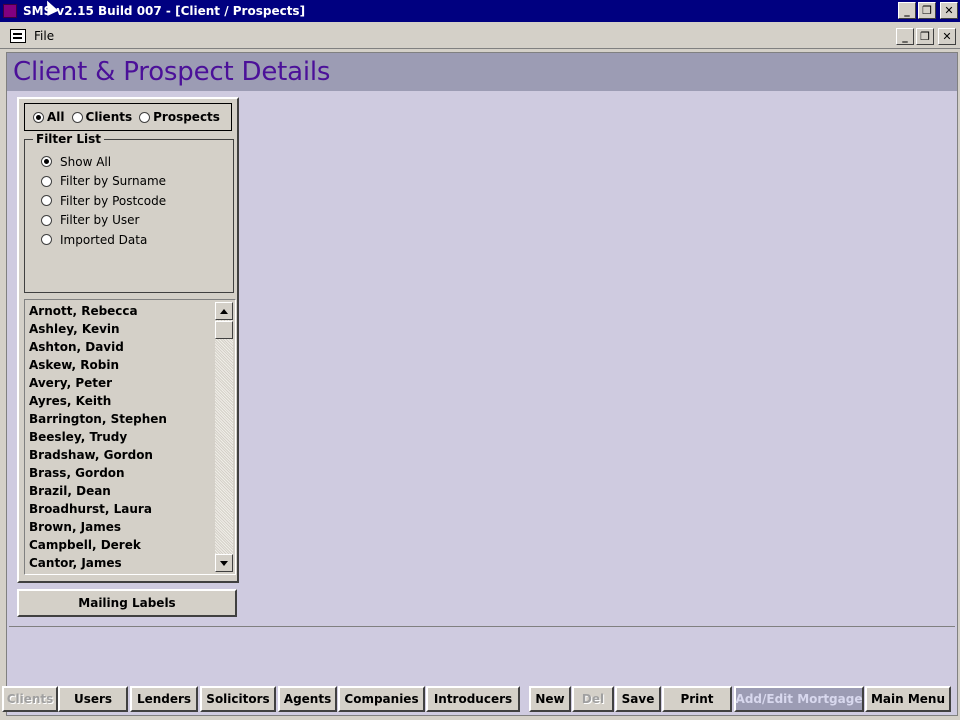 Image resolution: width=960 pixels, height=720 pixels. Describe the element at coordinates (46, 220) in the screenshot. I see `radio-user` at that location.